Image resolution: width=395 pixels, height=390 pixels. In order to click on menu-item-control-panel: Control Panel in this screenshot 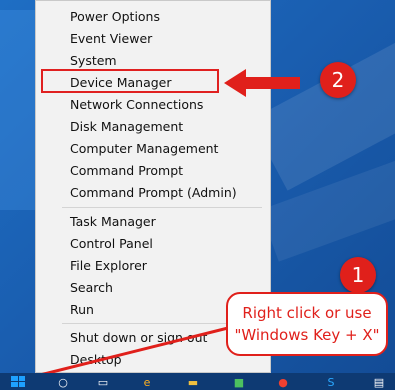, I will do `click(111, 244)`.